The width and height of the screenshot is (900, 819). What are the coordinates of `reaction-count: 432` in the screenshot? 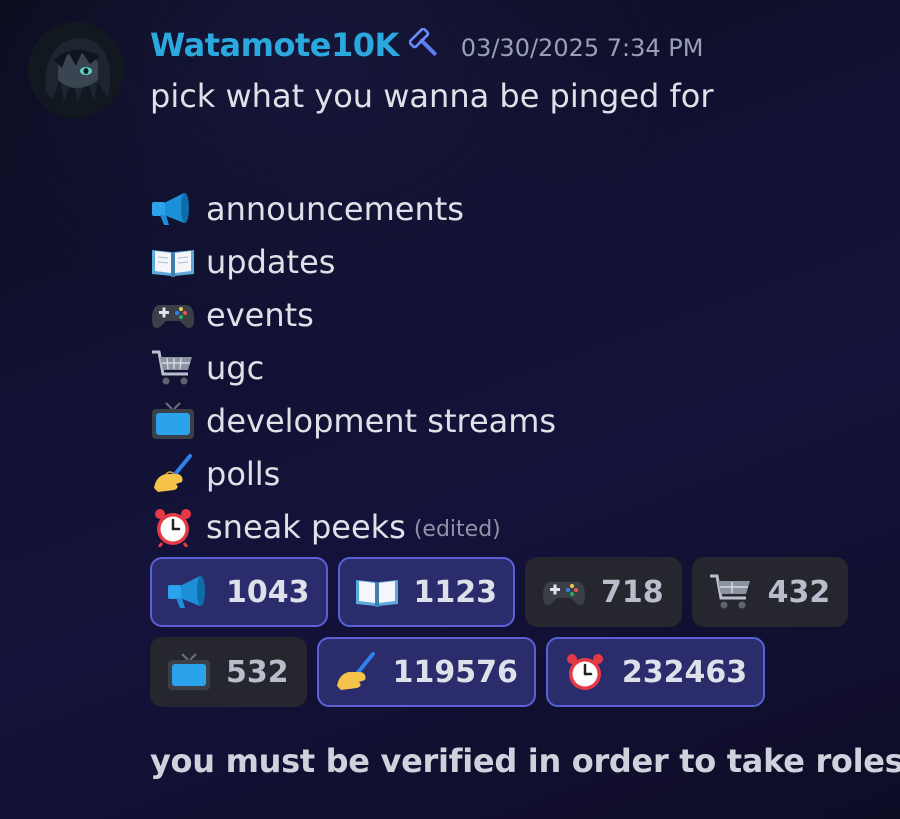 It's located at (799, 592).